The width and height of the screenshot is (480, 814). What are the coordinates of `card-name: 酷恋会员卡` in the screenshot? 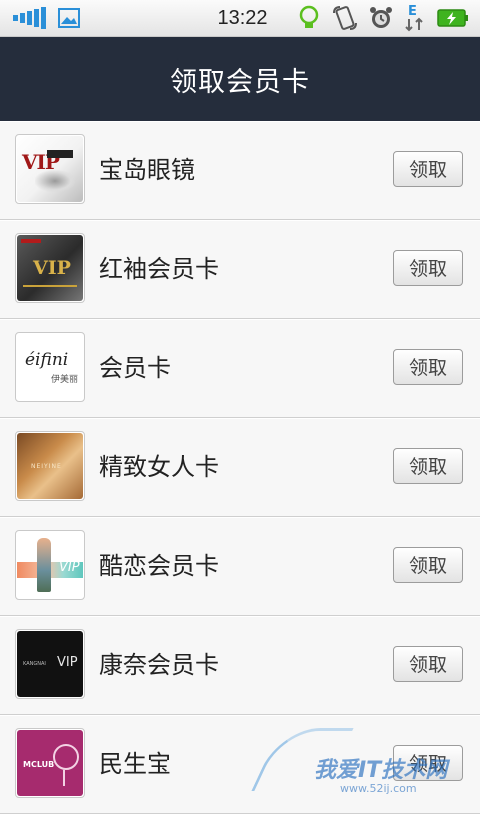 It's located at (159, 566).